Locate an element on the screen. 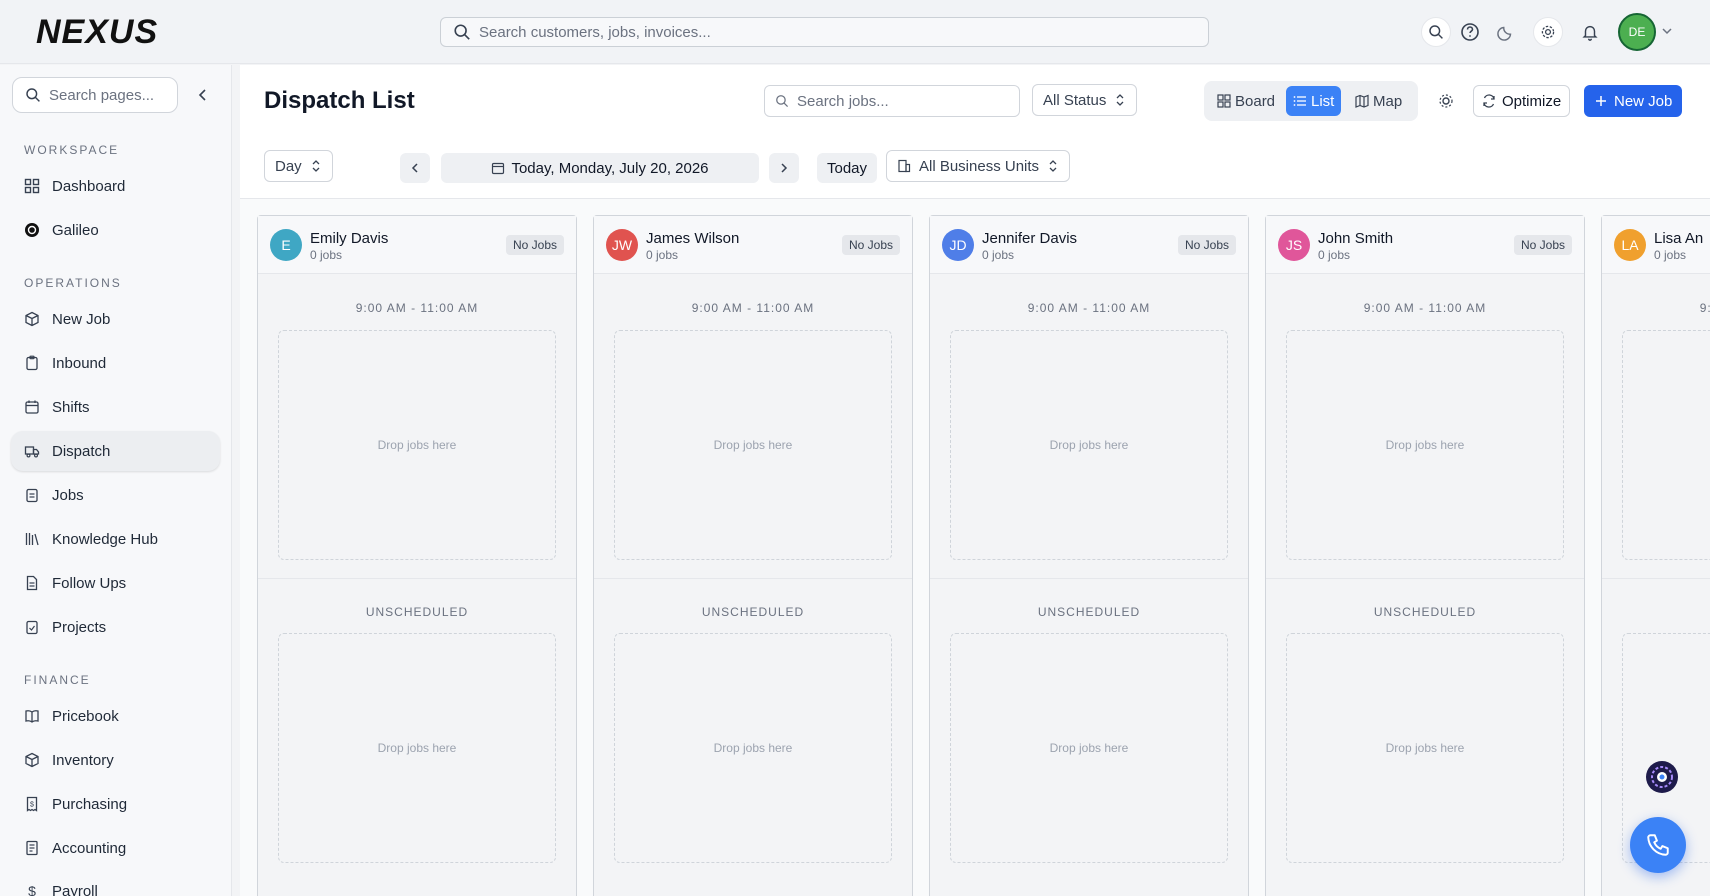 This screenshot has width=1710, height=896. sidebar-item-projects: Projects is located at coordinates (115, 627).